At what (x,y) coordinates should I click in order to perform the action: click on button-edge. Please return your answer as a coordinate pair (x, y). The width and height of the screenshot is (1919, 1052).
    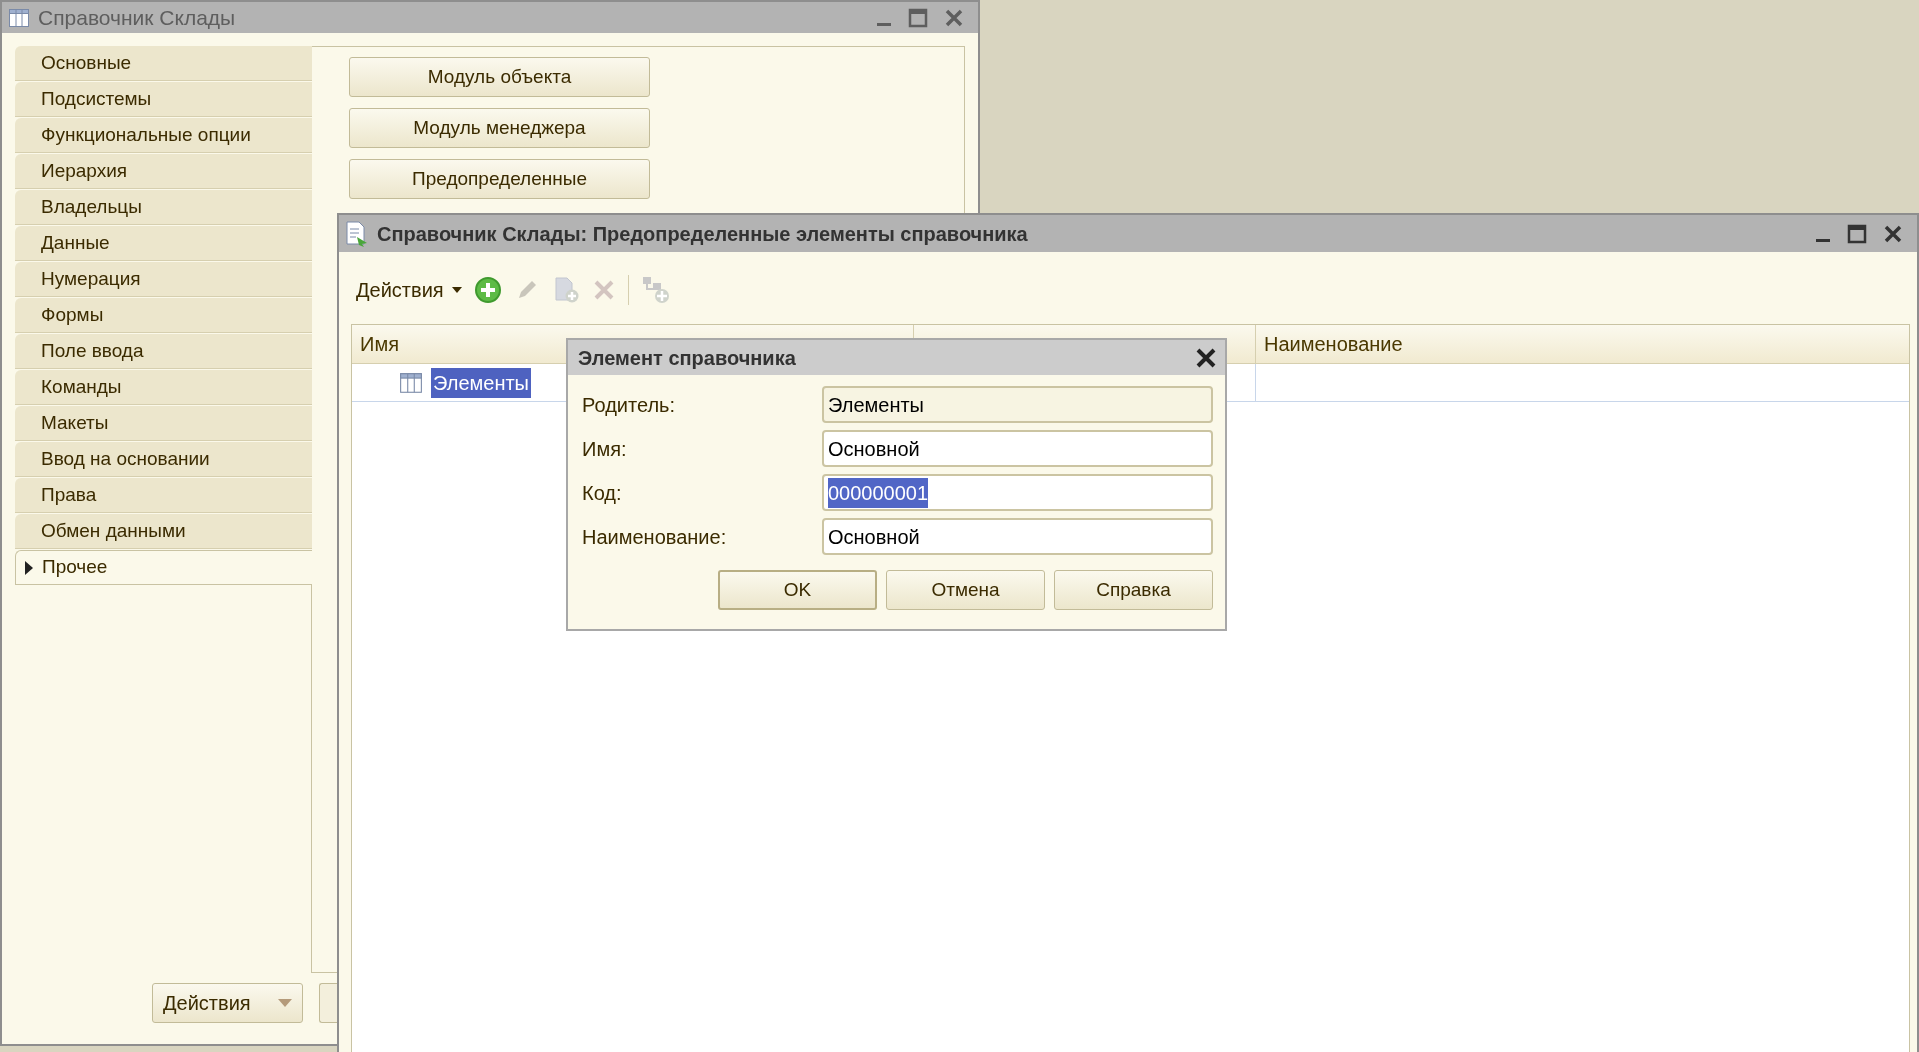
    Looking at the image, I should click on (328, 1003).